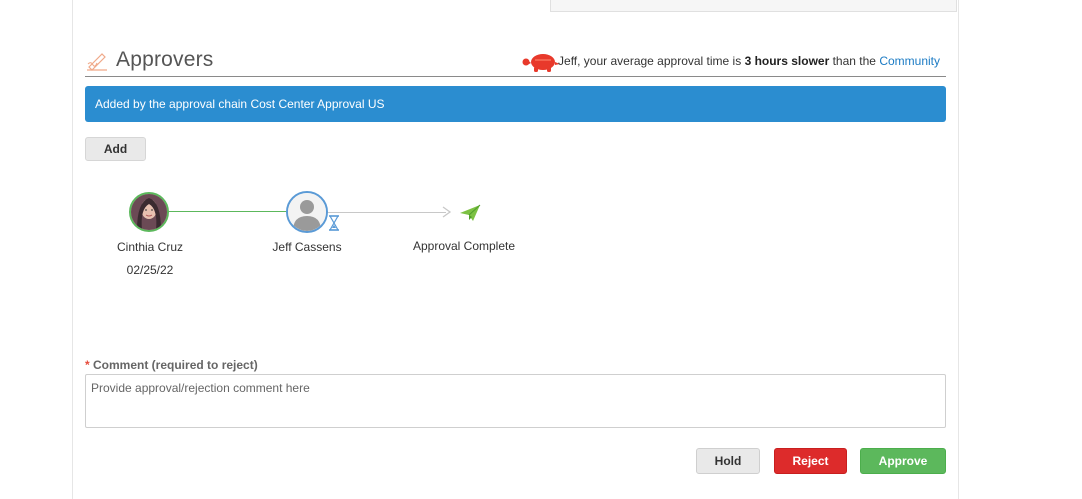 This screenshot has width=1082, height=499. Describe the element at coordinates (464, 246) in the screenshot. I see `approval-complete-label: Approval Complete` at that location.